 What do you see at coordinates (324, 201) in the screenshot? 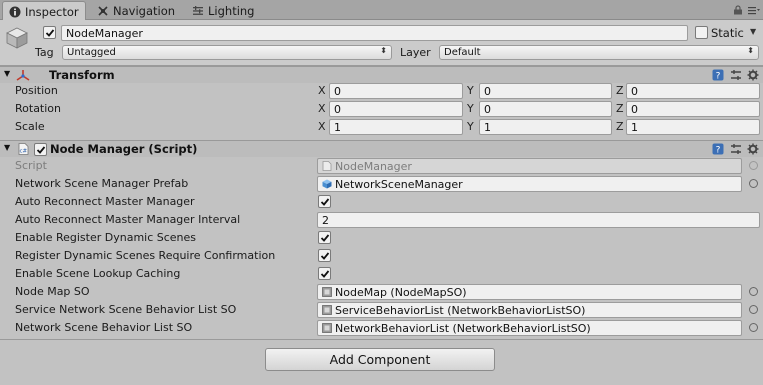
I see `auto-reconnect-checkbox` at bounding box center [324, 201].